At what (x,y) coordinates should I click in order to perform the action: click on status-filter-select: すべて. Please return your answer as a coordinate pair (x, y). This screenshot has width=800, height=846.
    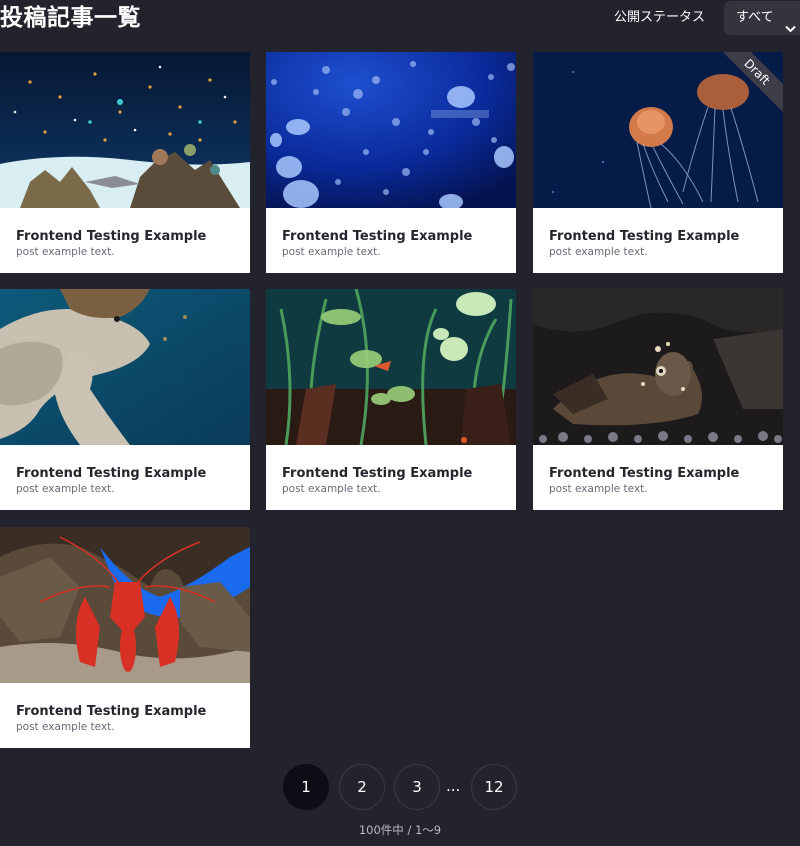
    Looking at the image, I should click on (762, 18).